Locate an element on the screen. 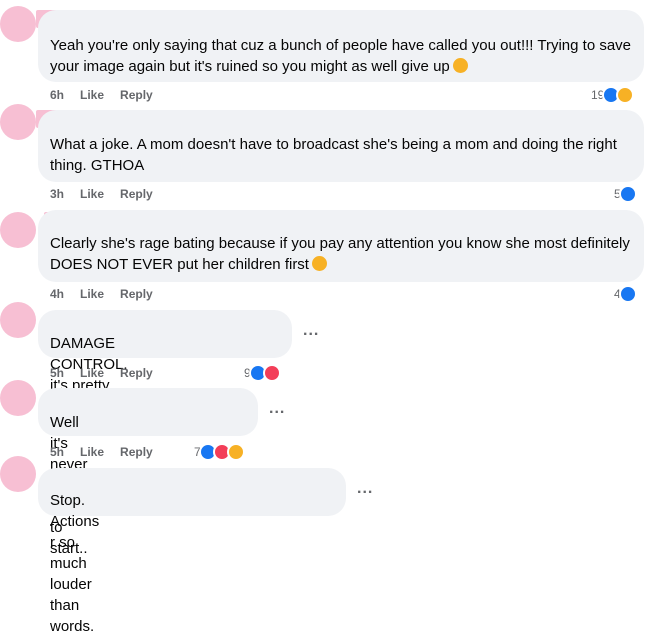 The width and height of the screenshot is (653, 637). love-icon is located at coordinates (271, 373).